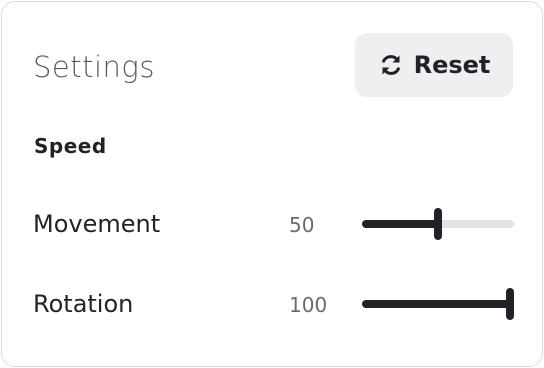 This screenshot has height=368, width=544. What do you see at coordinates (70, 146) in the screenshot?
I see `section-title-speed: Speed` at bounding box center [70, 146].